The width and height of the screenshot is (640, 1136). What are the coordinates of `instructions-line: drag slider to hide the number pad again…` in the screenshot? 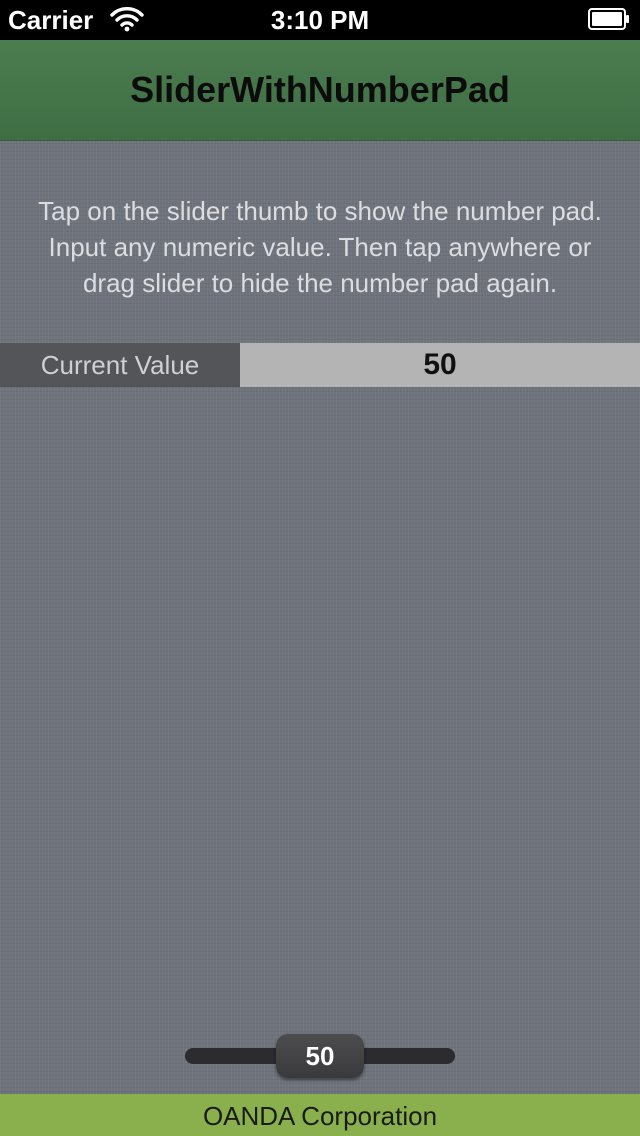 It's located at (320, 283).